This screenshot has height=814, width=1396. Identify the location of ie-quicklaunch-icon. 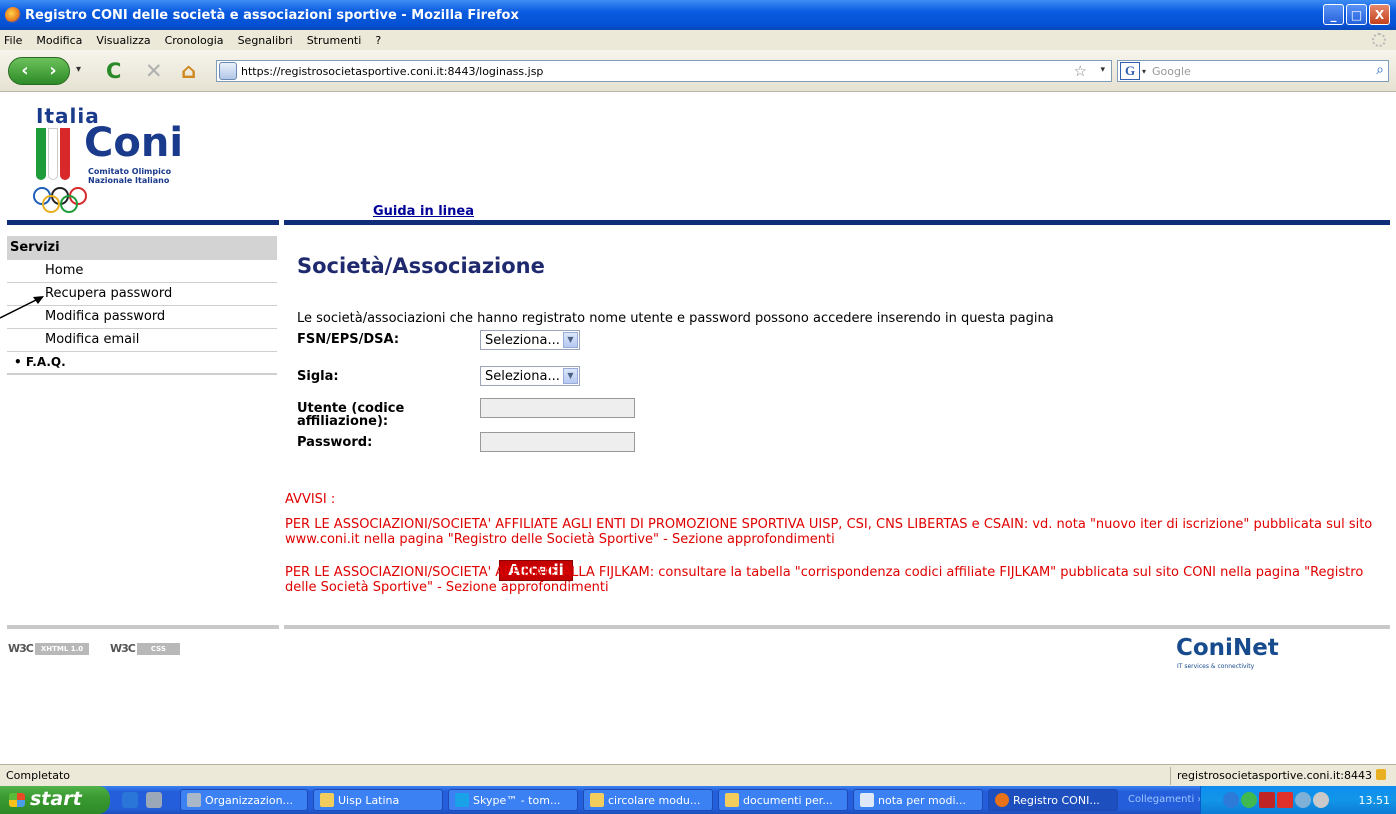
(130, 800).